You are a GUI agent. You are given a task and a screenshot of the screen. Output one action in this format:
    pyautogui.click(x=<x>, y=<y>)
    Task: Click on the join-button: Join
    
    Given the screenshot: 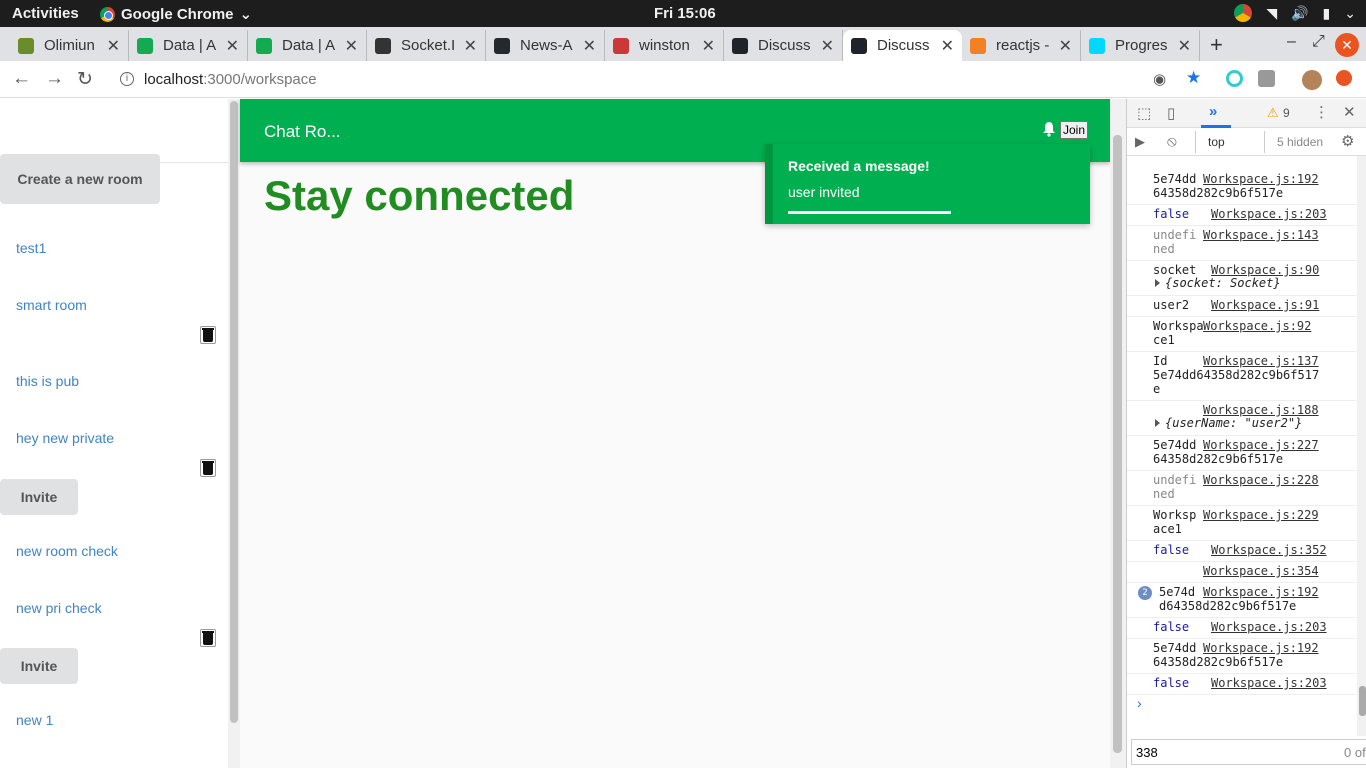 What is the action you would take?
    pyautogui.click(x=1074, y=130)
    